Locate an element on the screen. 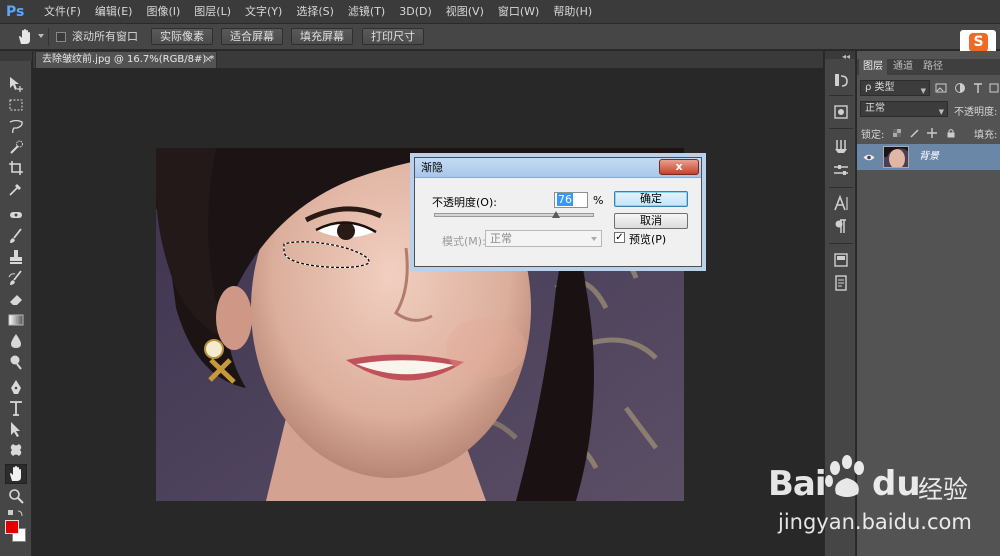 This screenshot has width=1000, height=556. menu-3d: 3D(D) is located at coordinates (415, 12).